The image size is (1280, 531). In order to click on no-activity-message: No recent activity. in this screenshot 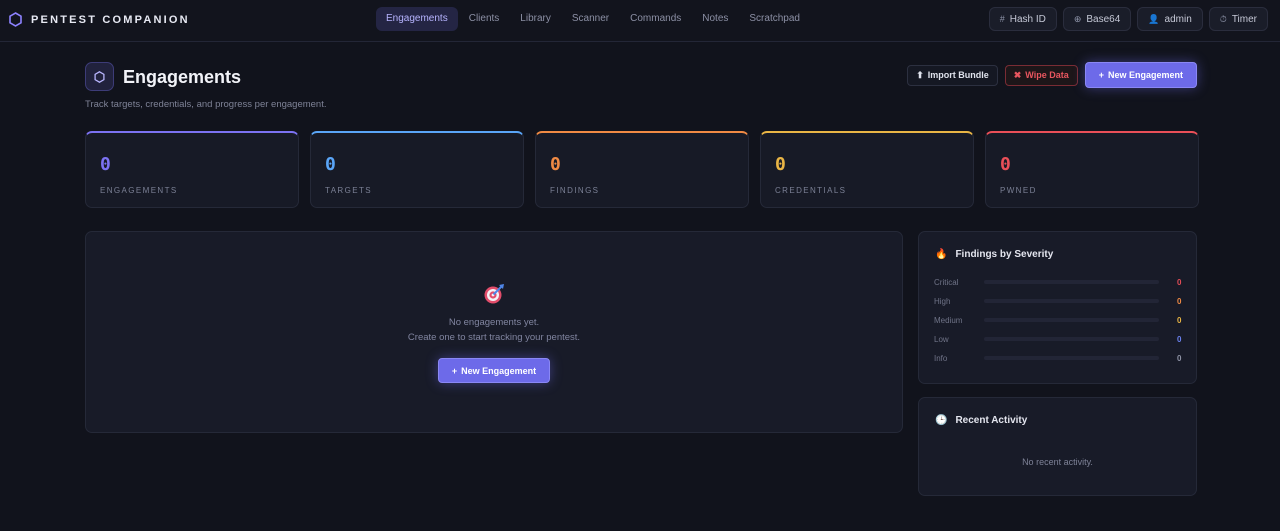, I will do `click(1057, 462)`.